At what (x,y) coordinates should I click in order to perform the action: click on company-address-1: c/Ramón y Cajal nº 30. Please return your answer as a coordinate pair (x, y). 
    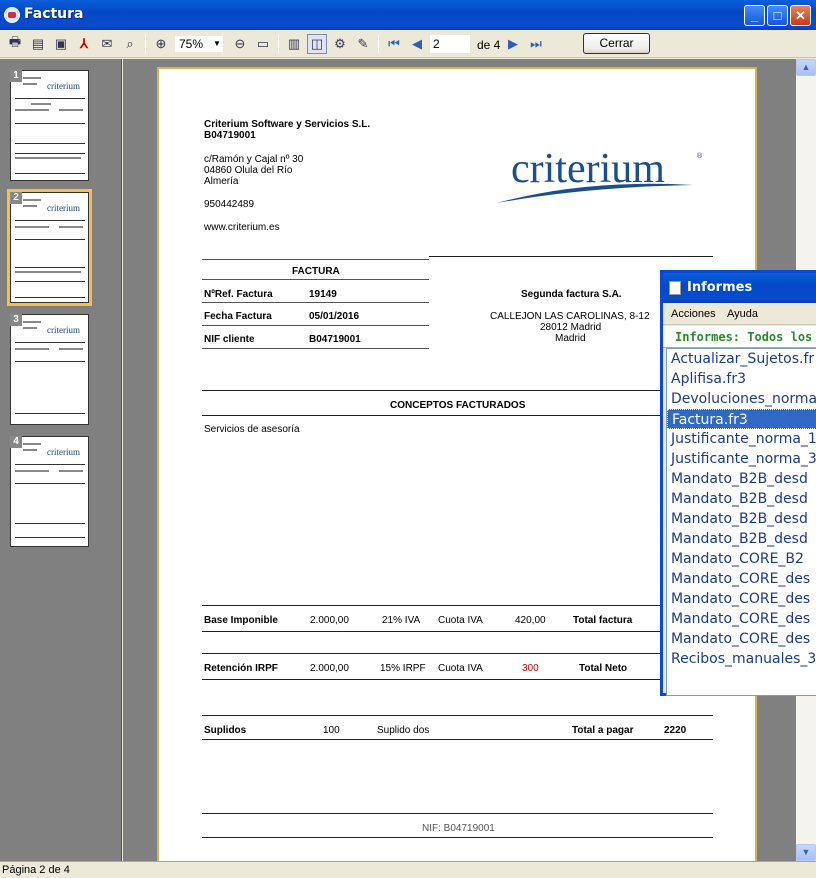
    Looking at the image, I should click on (254, 159).